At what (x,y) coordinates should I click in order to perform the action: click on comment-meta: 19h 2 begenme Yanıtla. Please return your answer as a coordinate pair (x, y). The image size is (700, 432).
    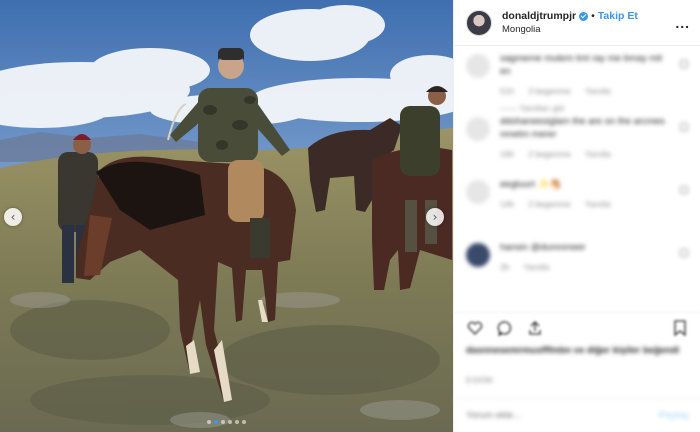
    Looking at the image, I should click on (585, 154).